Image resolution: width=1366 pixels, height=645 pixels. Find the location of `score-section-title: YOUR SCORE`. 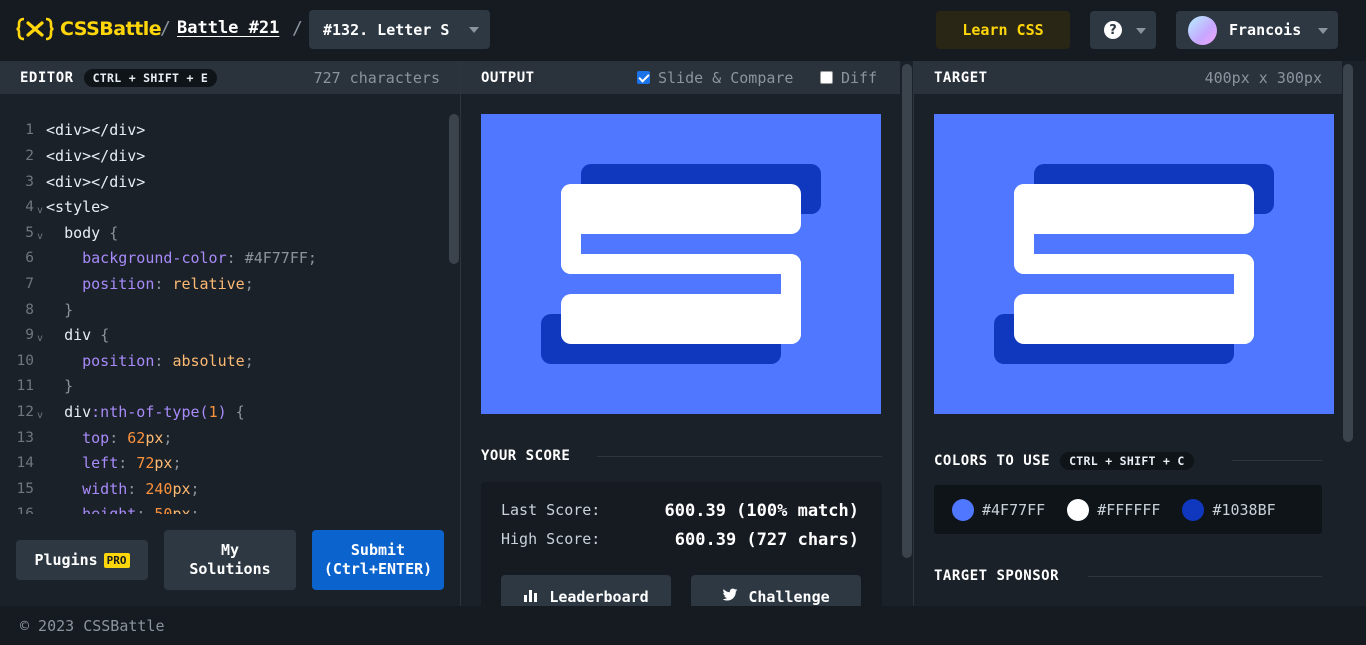

score-section-title: YOUR SCORE is located at coordinates (526, 456).